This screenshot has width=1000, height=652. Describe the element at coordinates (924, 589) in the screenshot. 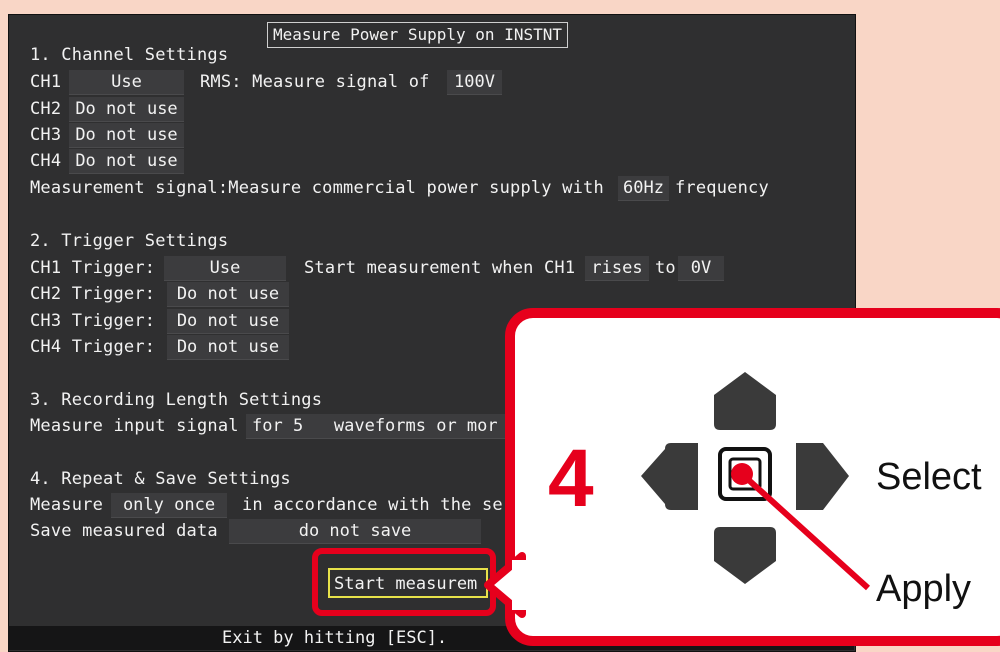

I see `apply-label: Apply` at that location.